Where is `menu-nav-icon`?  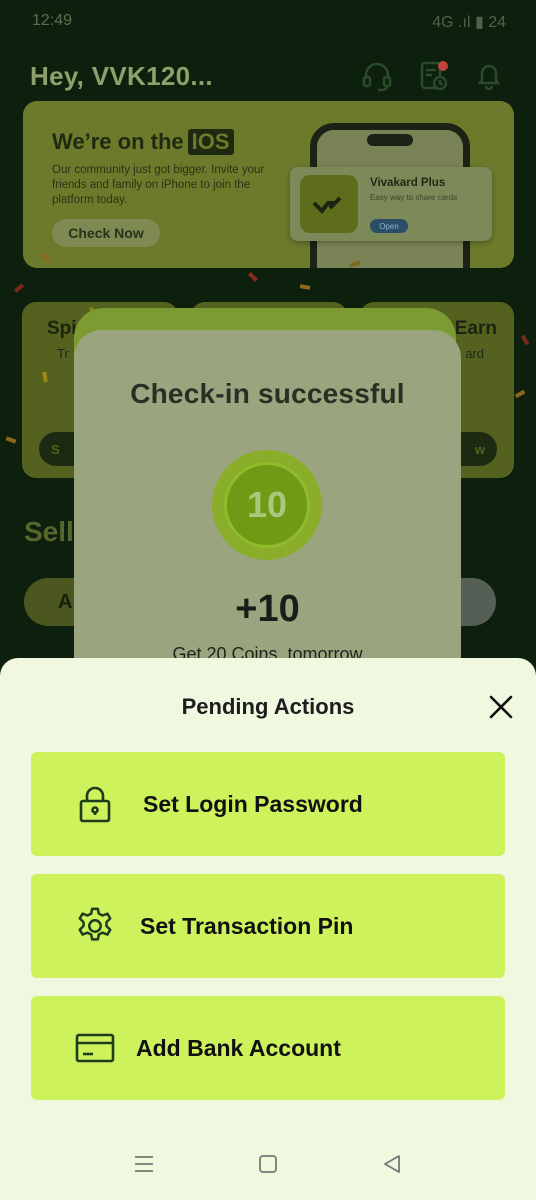 menu-nav-icon is located at coordinates (144, 1164).